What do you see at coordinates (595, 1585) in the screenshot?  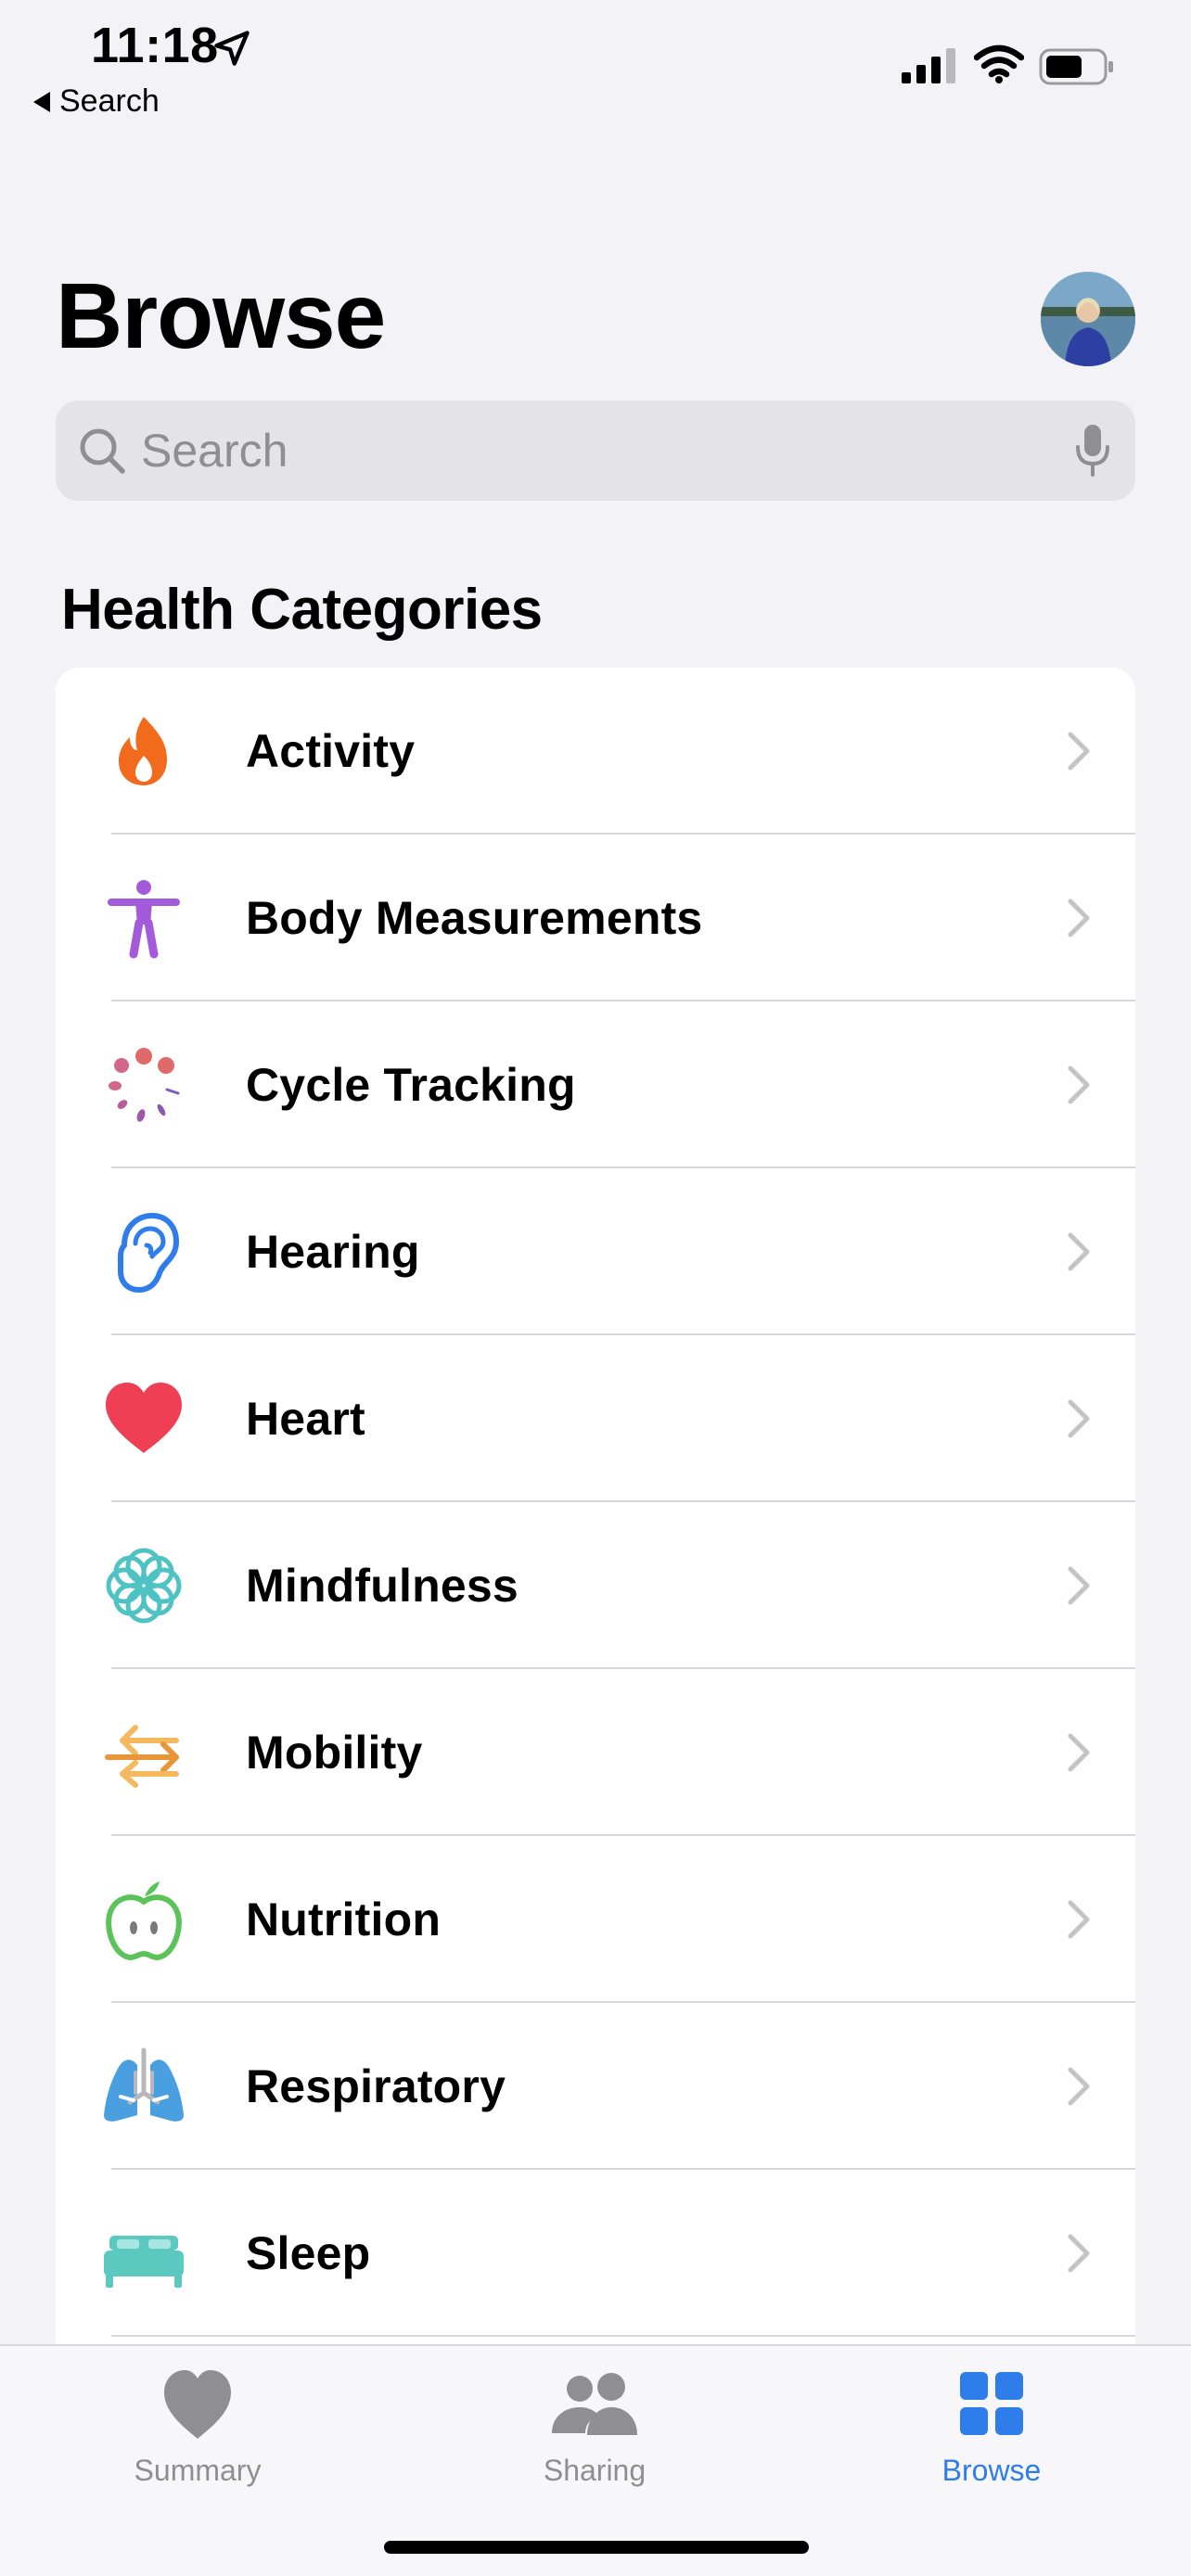 I see `category-row-mindfulness: Mindfulness` at bounding box center [595, 1585].